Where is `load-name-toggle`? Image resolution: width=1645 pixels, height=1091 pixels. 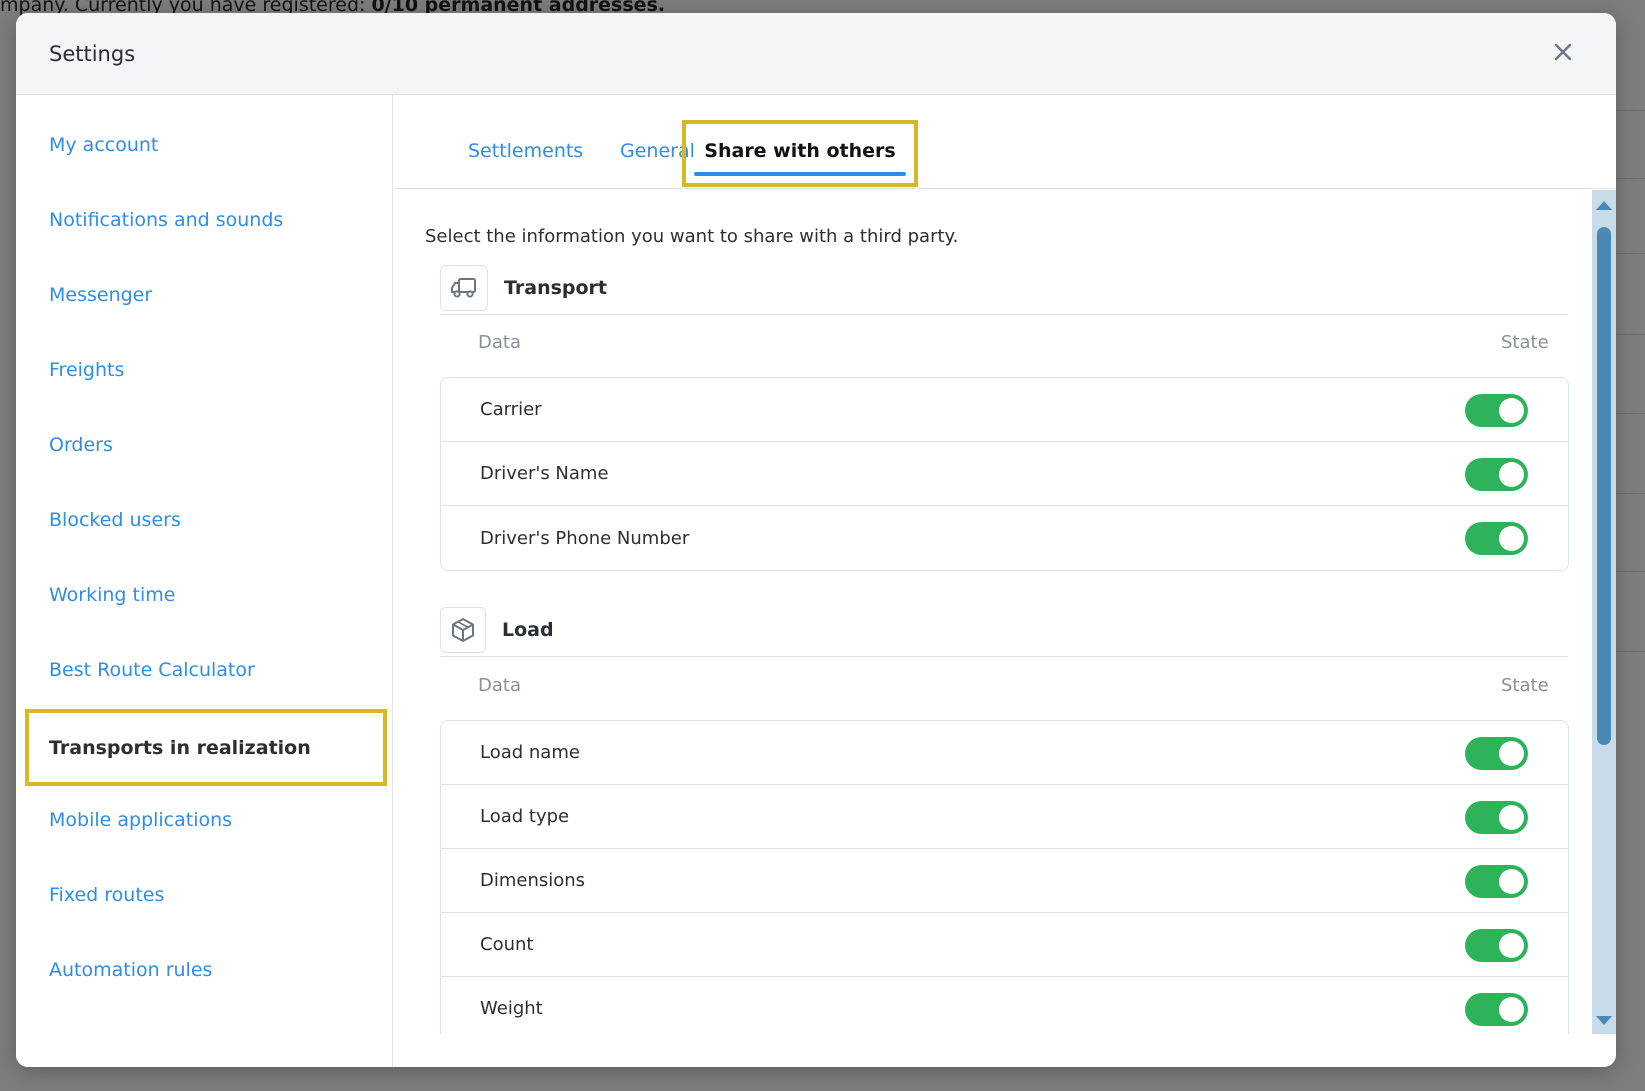 load-name-toggle is located at coordinates (1496, 753).